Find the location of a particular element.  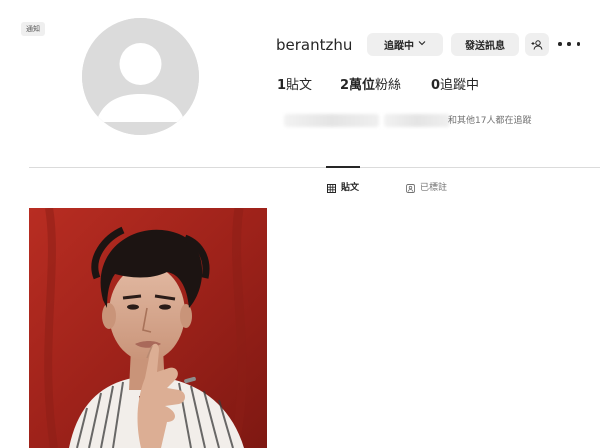

notice-tag: 通知 is located at coordinates (33, 29).